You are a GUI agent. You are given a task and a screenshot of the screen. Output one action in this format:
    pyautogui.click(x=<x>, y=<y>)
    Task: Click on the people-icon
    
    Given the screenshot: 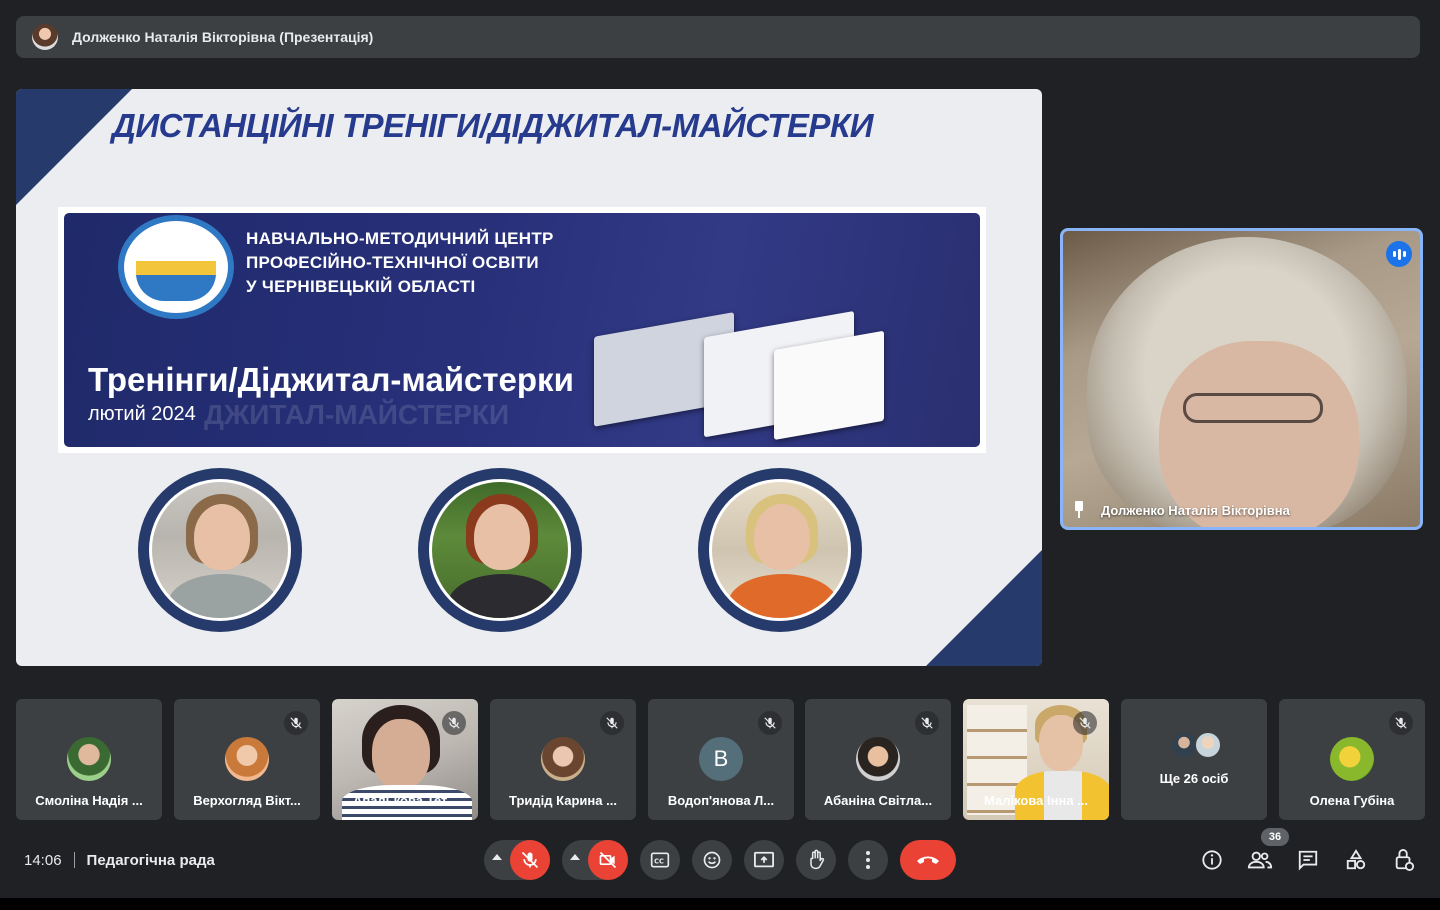 What is the action you would take?
    pyautogui.click(x=1260, y=860)
    